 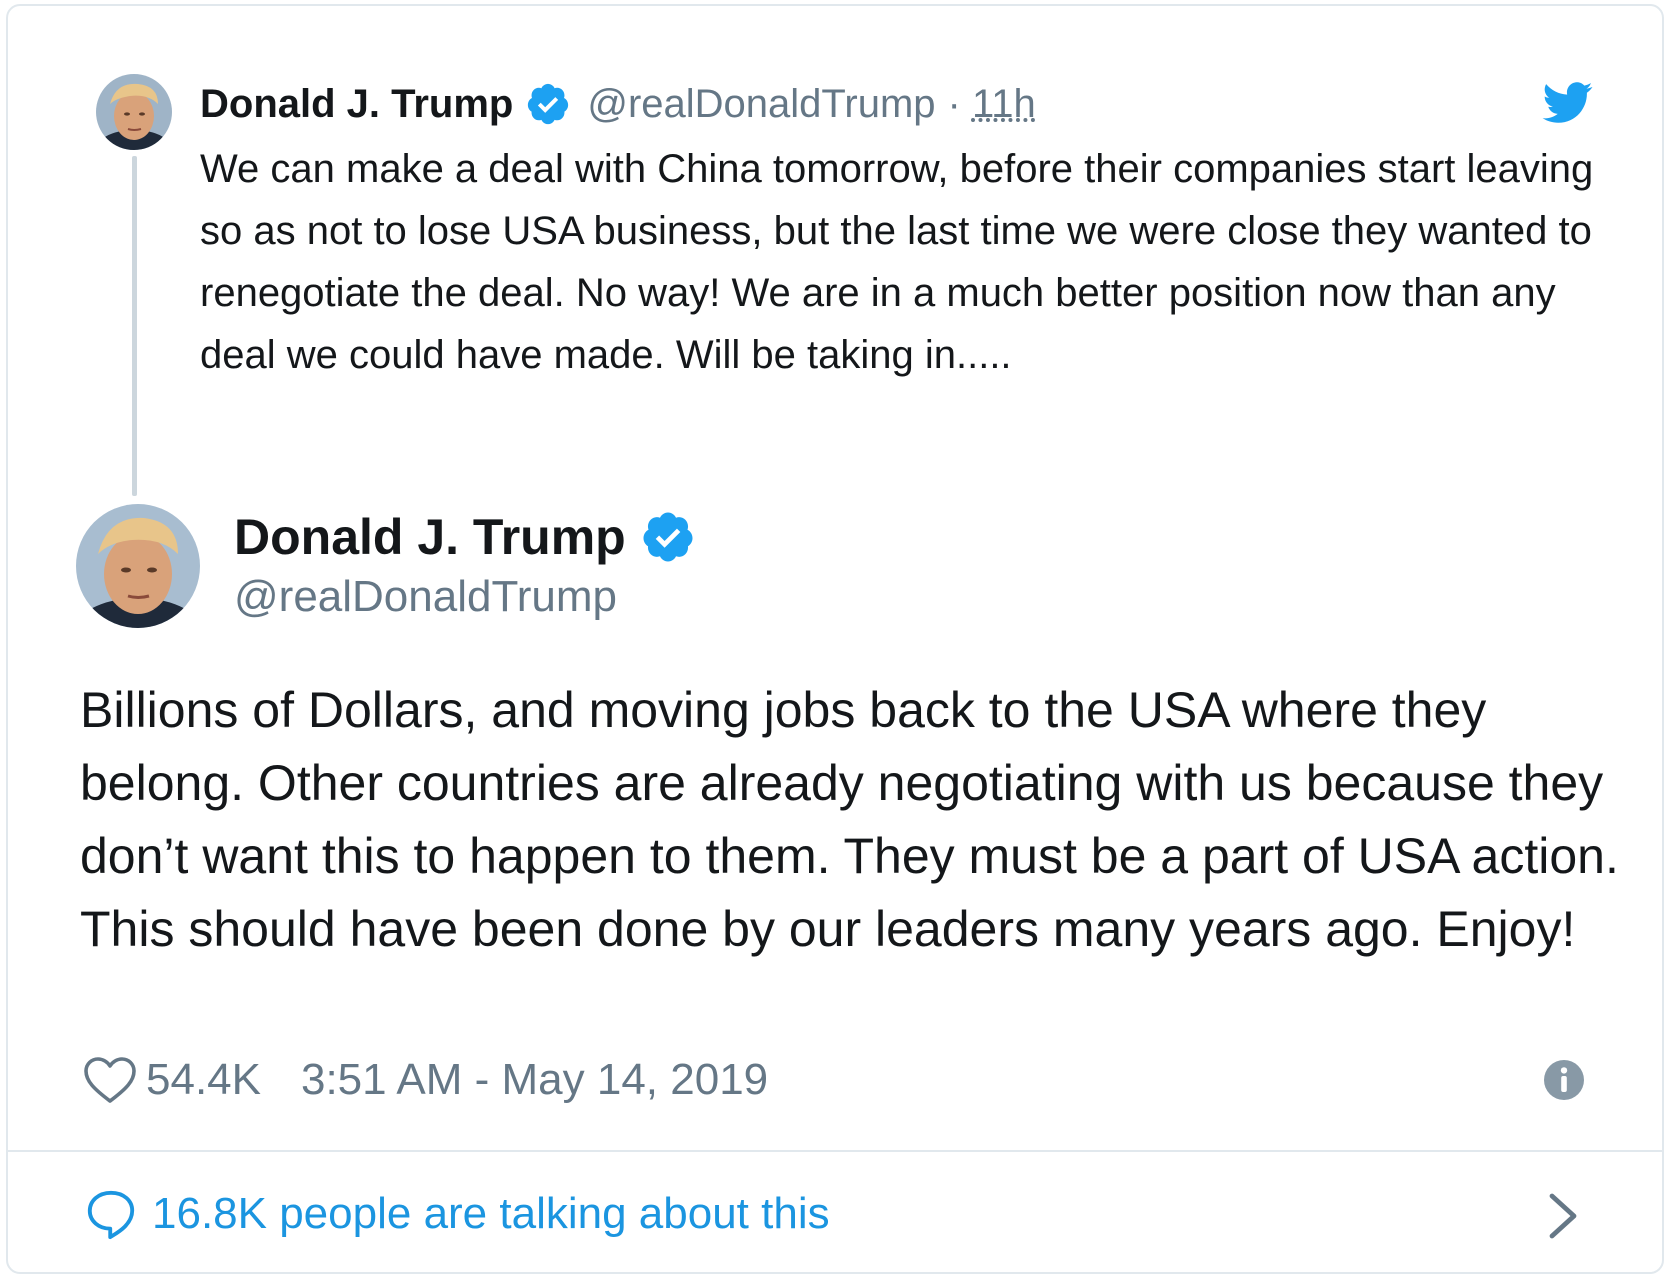 I want to click on tweet-meta-row: 54.4K 3:51 AM - May 14, 2019, so click(x=425, y=1080).